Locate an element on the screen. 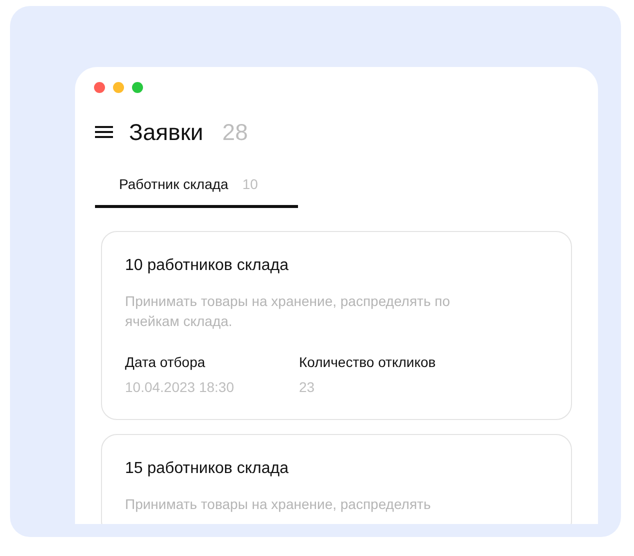 The width and height of the screenshot is (634, 556). card-description: Принимать товары на хранение, распределять по ячейкам склада. is located at coordinates (288, 311).